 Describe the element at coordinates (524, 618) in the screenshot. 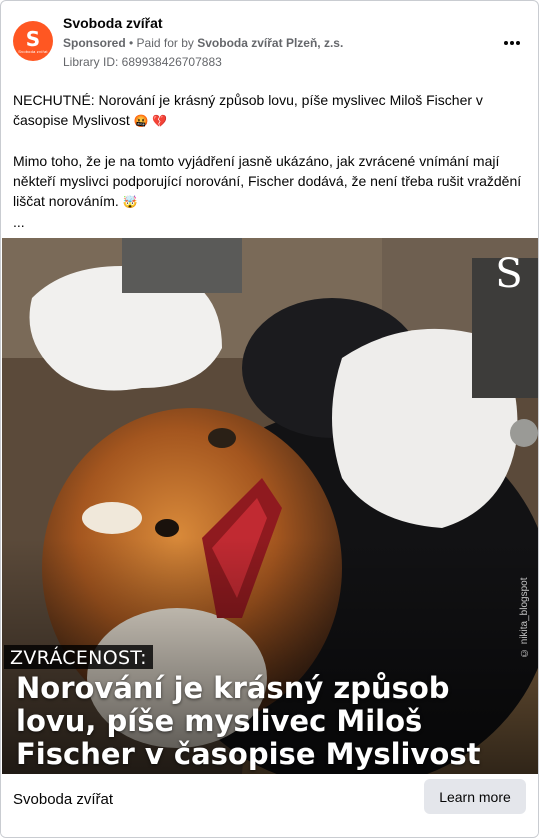

I see `image-watermark: © nikita_blogspot` at that location.